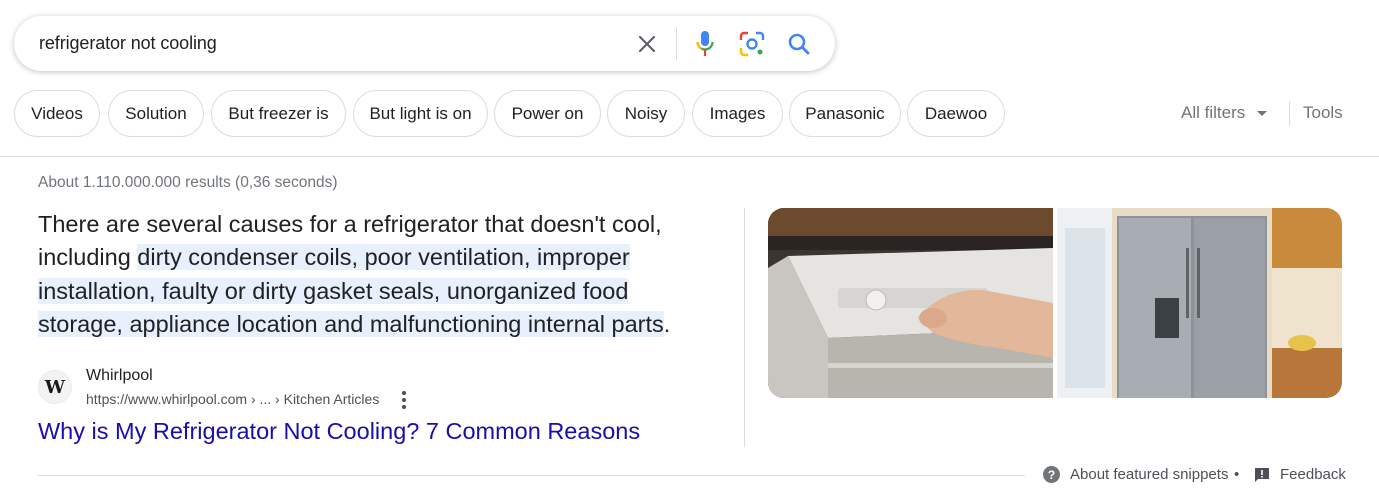  I want to click on more-options-icon, so click(404, 400).